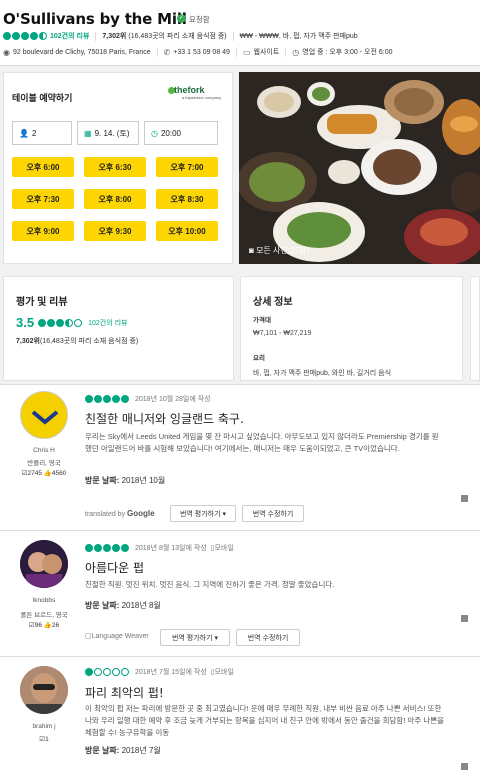  I want to click on score-value: 3.5, so click(25, 322).